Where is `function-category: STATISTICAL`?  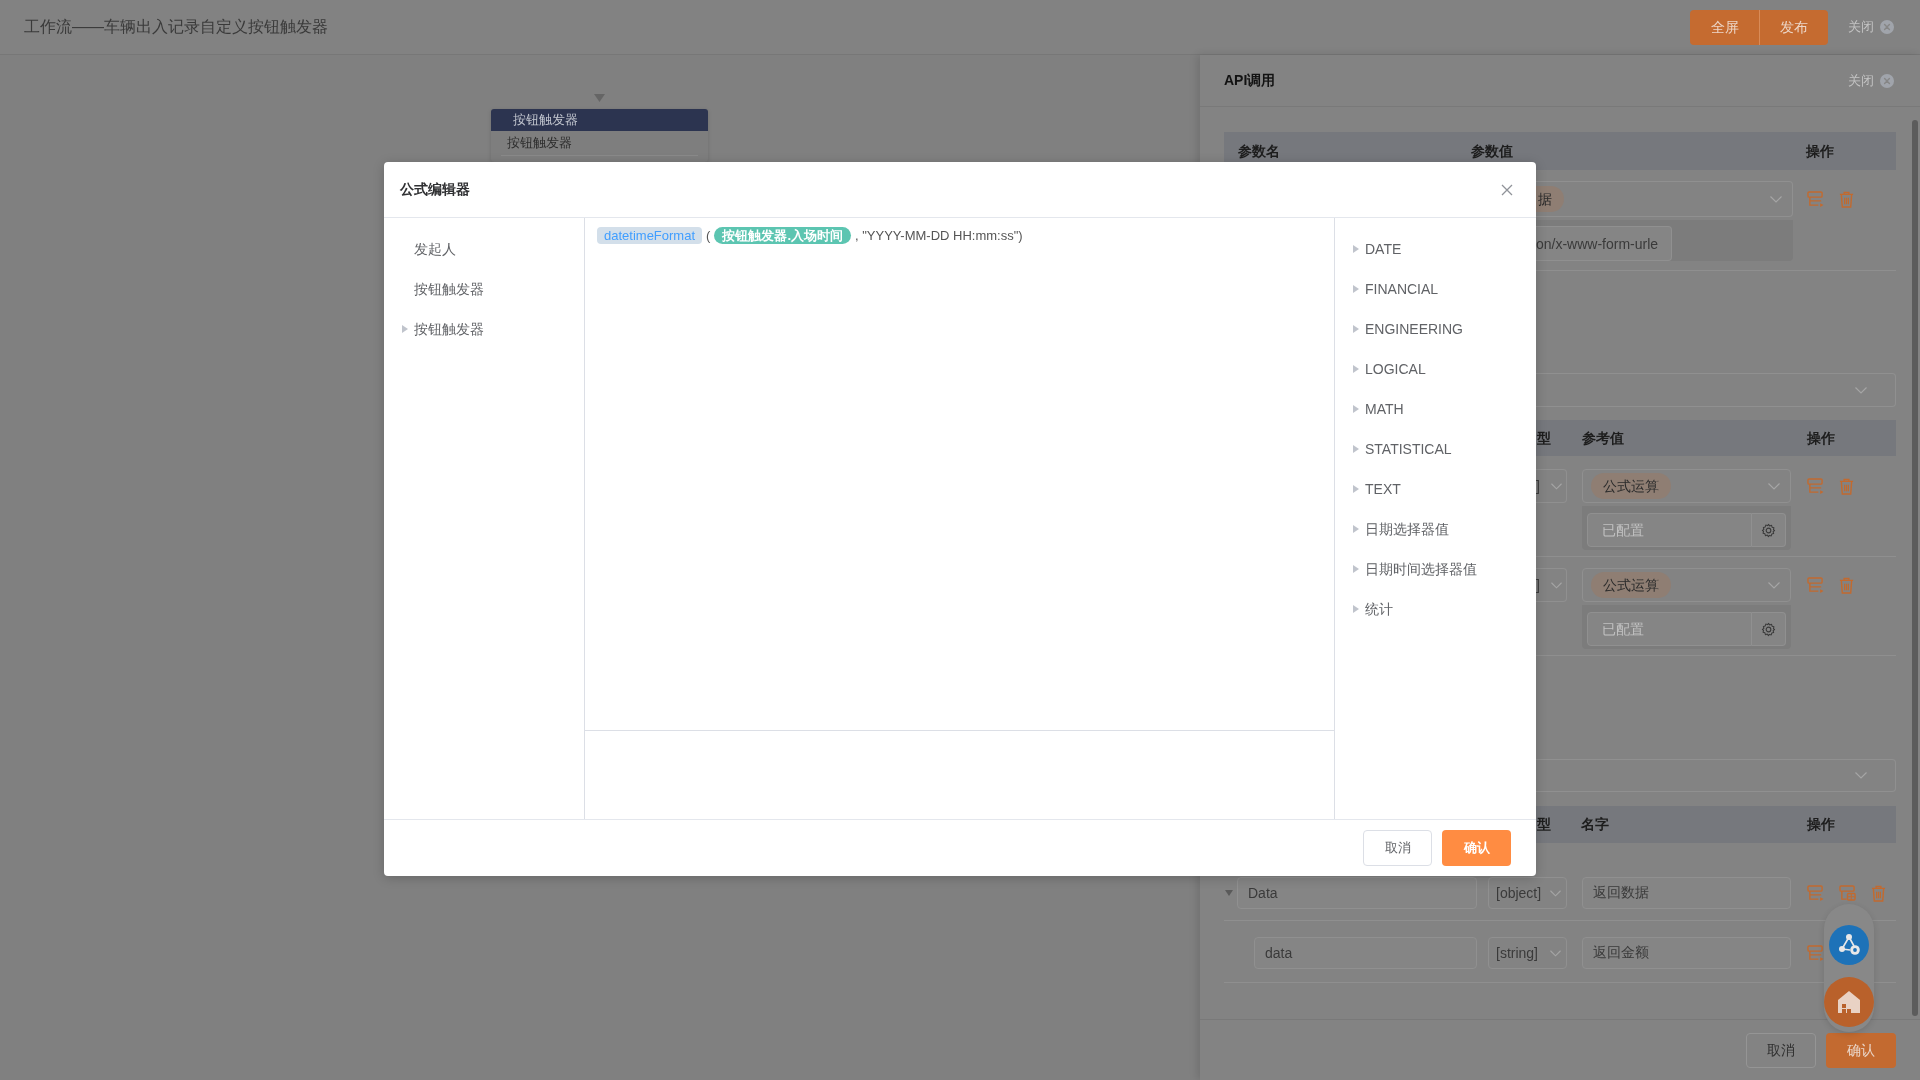 function-category: STATISTICAL is located at coordinates (1393, 449).